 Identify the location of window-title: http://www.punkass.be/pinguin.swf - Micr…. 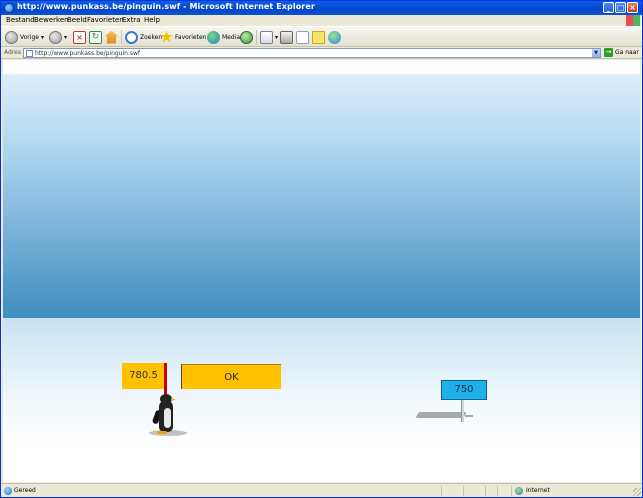
(166, 6).